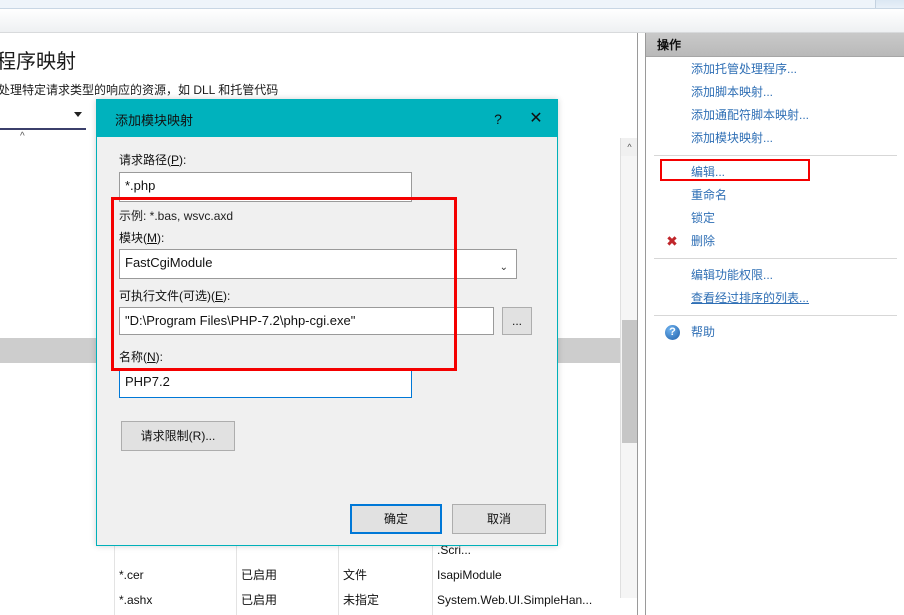 The width and height of the screenshot is (904, 615). I want to click on request-path-hint: 示例: *.bas, wsvc.axd, so click(176, 216).